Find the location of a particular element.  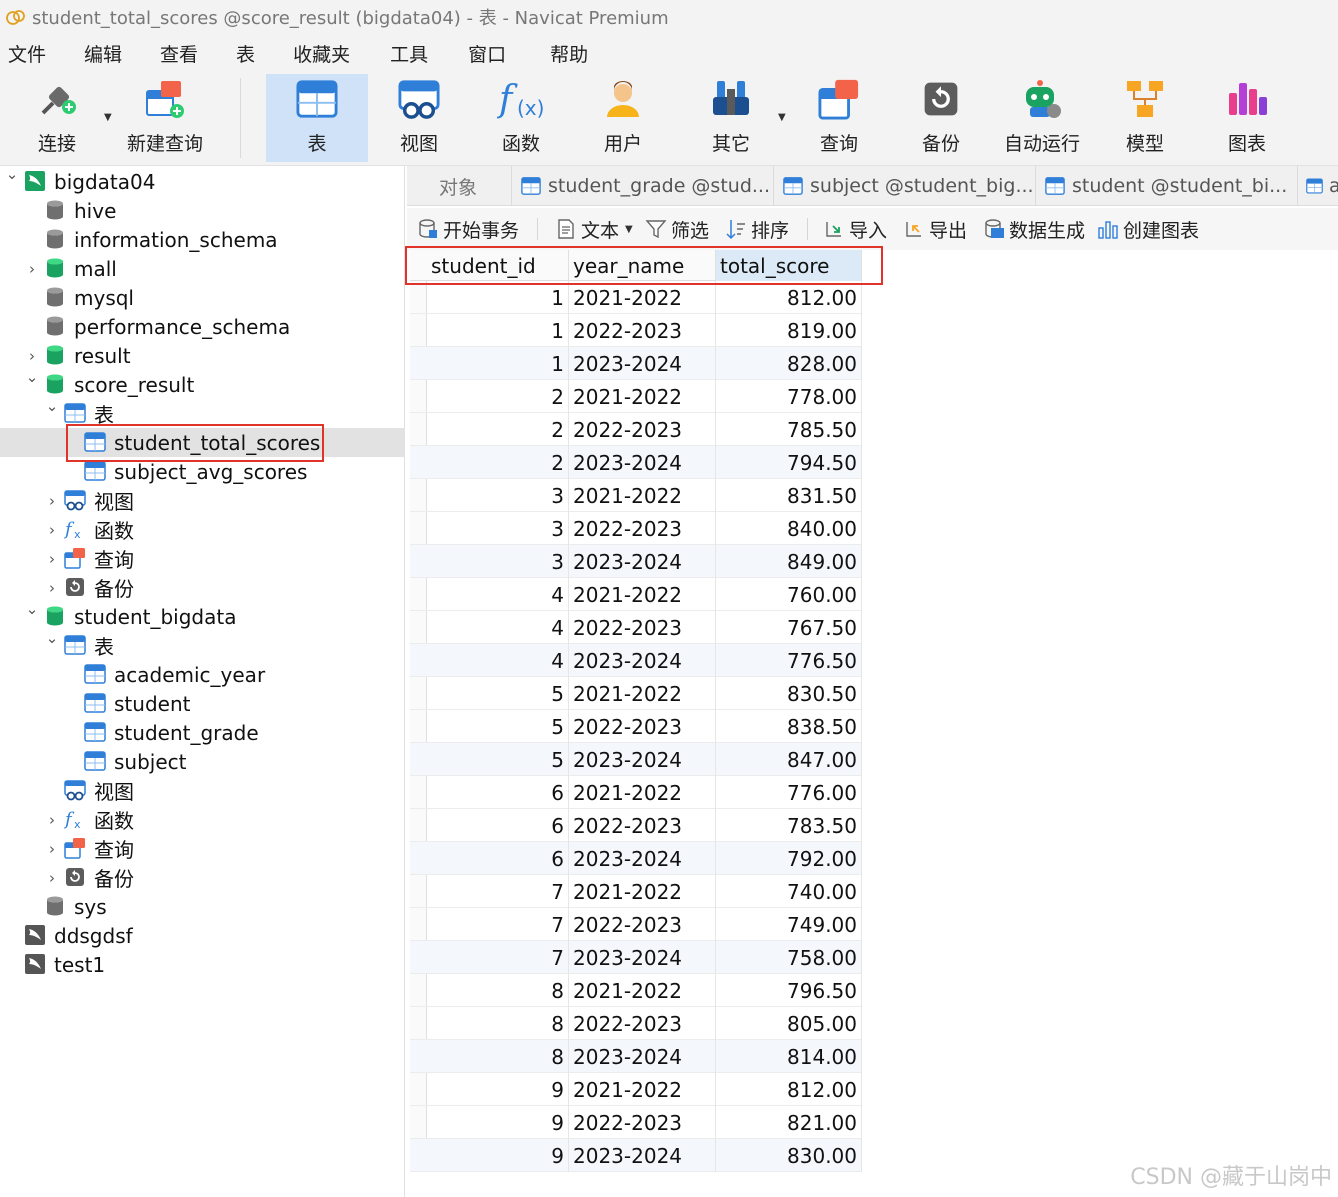

tree-item-result: › result is located at coordinates (202, 355).